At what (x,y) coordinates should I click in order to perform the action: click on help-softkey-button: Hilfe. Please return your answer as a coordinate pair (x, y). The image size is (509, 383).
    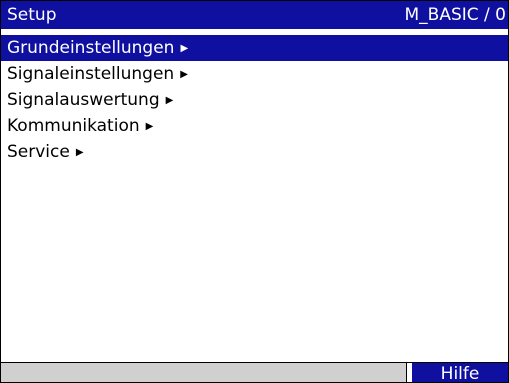
    Looking at the image, I should click on (460, 372).